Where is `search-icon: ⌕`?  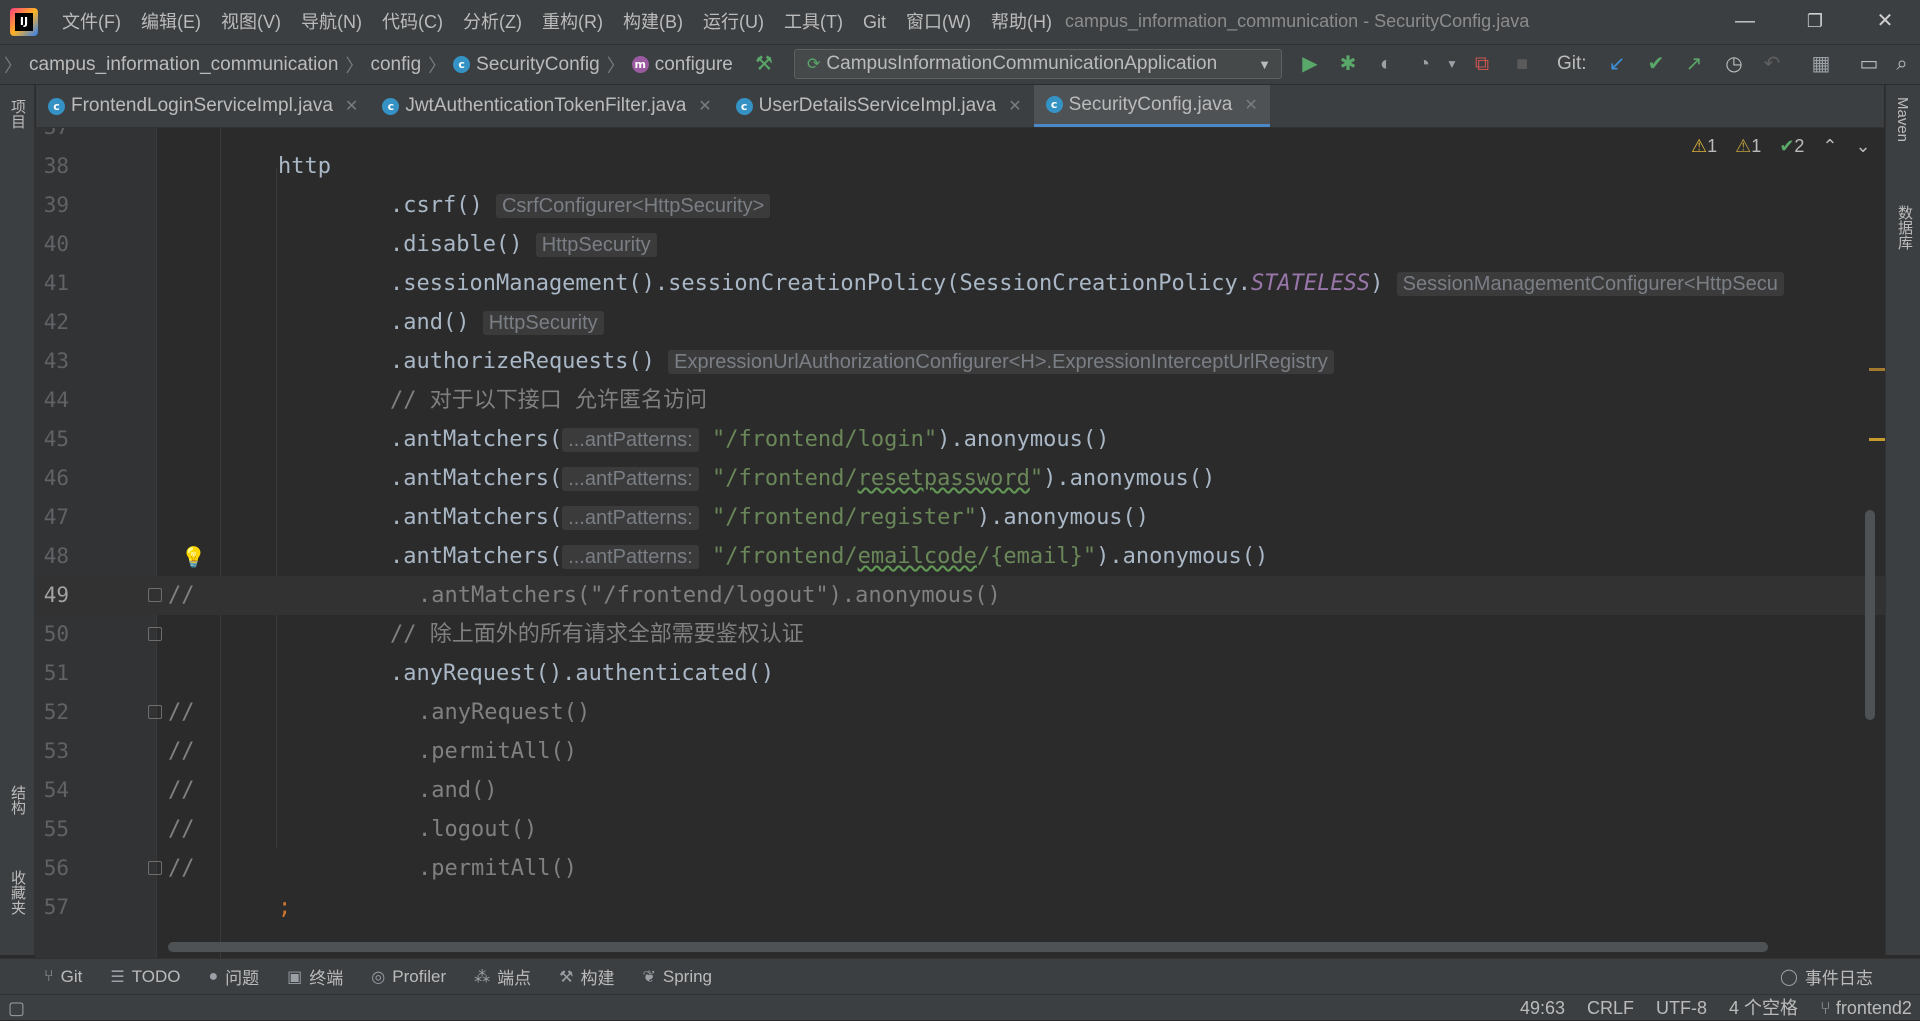 search-icon: ⌕ is located at coordinates (1902, 64).